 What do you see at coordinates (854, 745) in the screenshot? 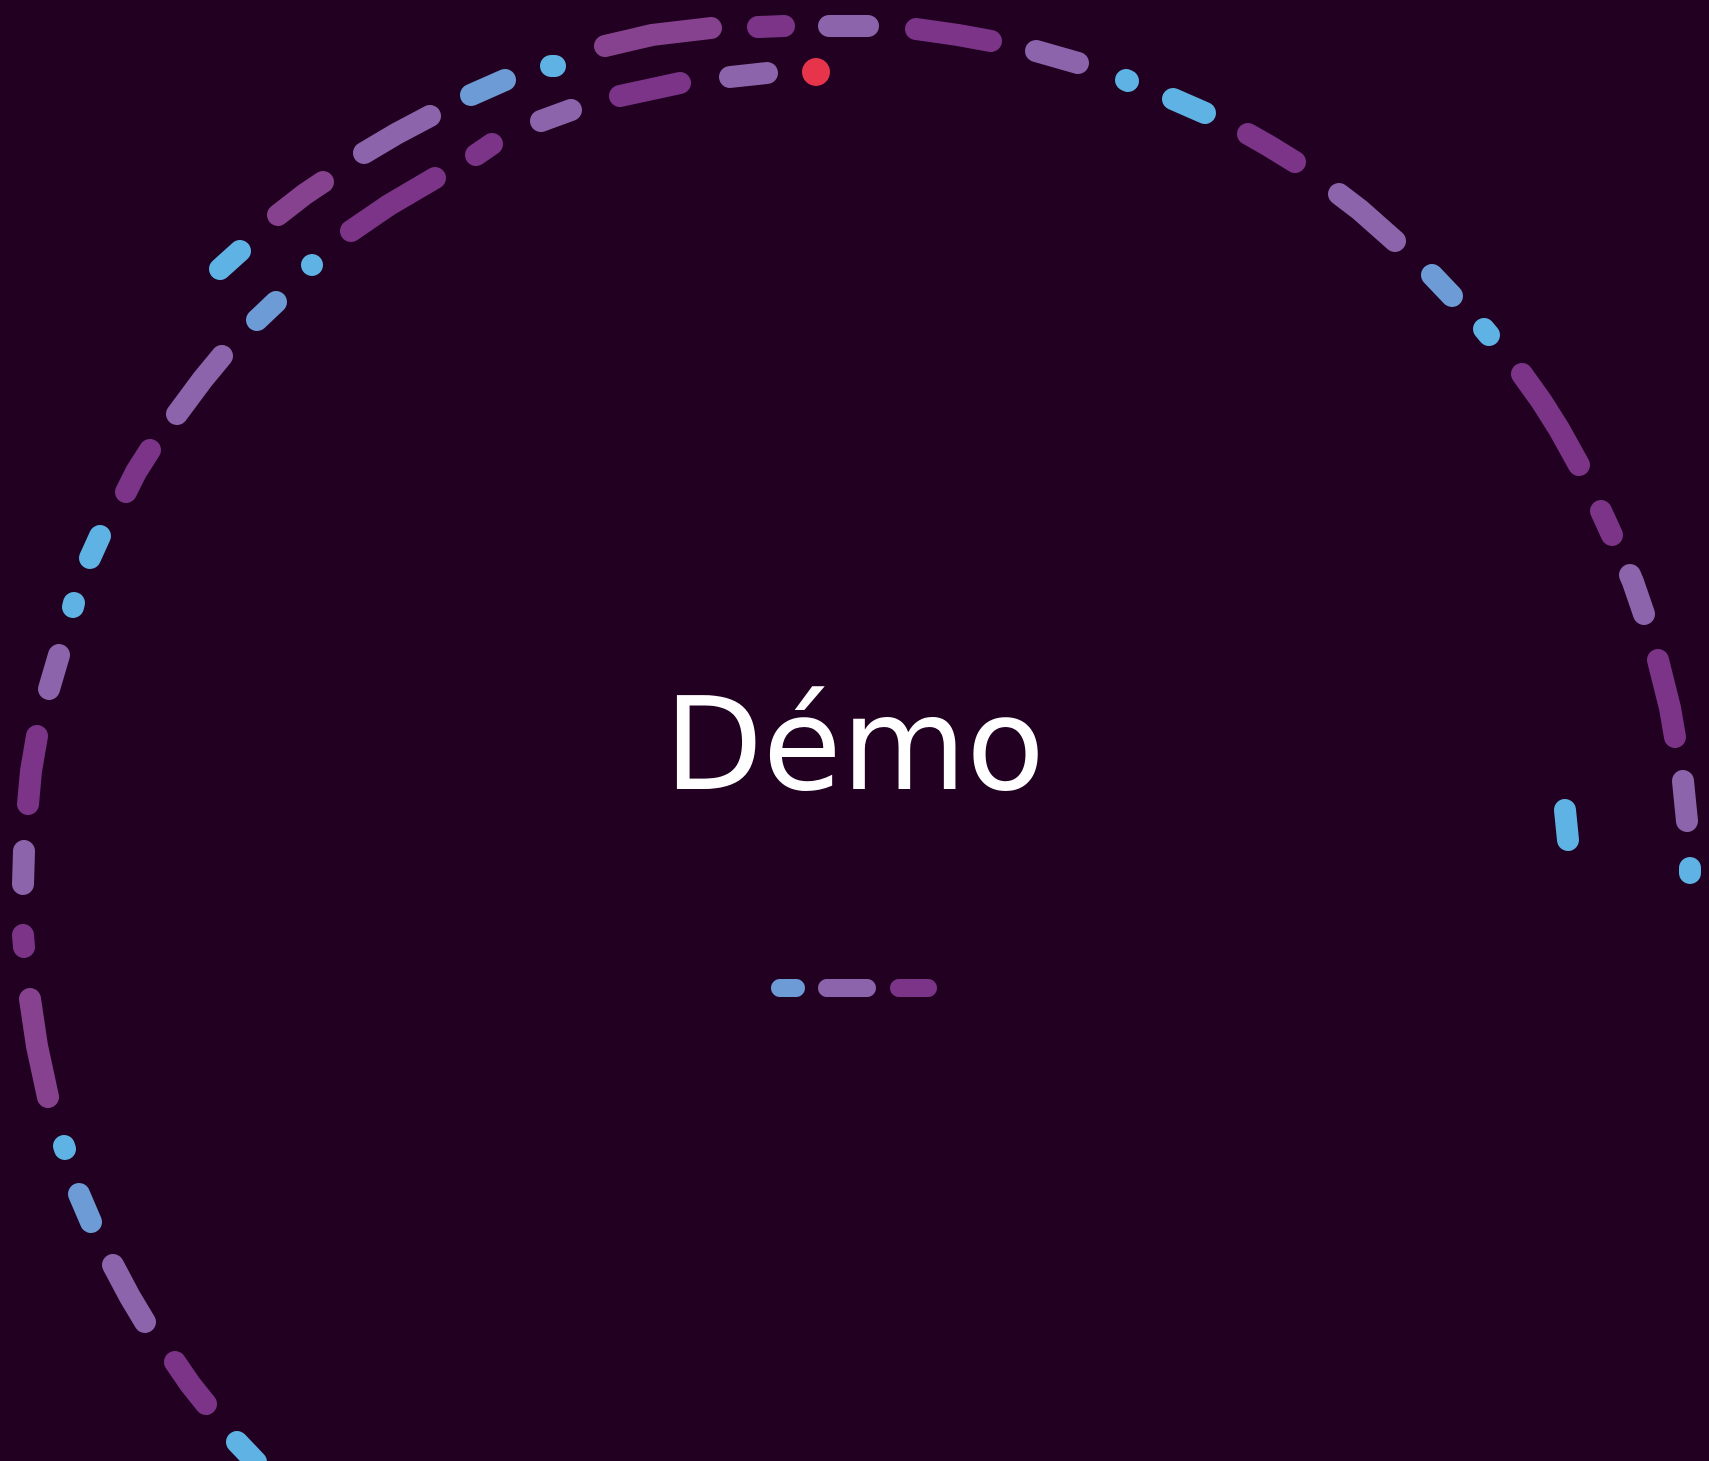
I see `splash-title: Démo` at bounding box center [854, 745].